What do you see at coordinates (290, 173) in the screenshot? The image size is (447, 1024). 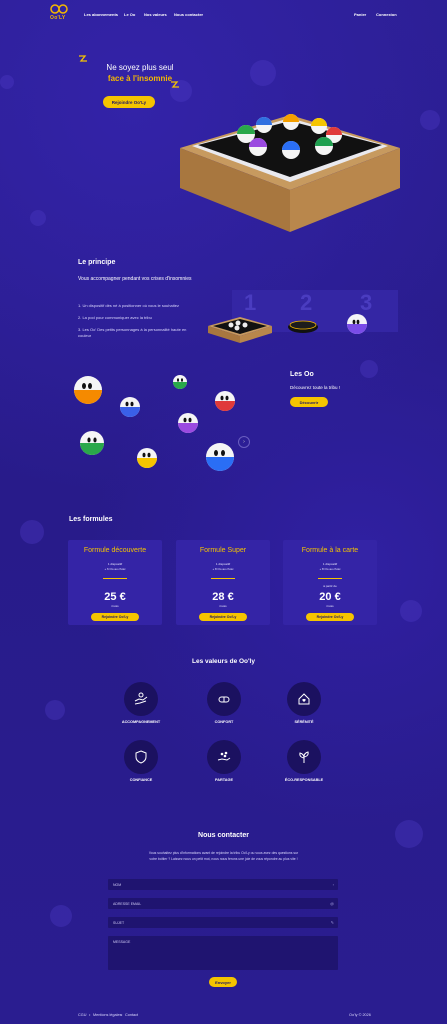 I see `device-illustration` at bounding box center [290, 173].